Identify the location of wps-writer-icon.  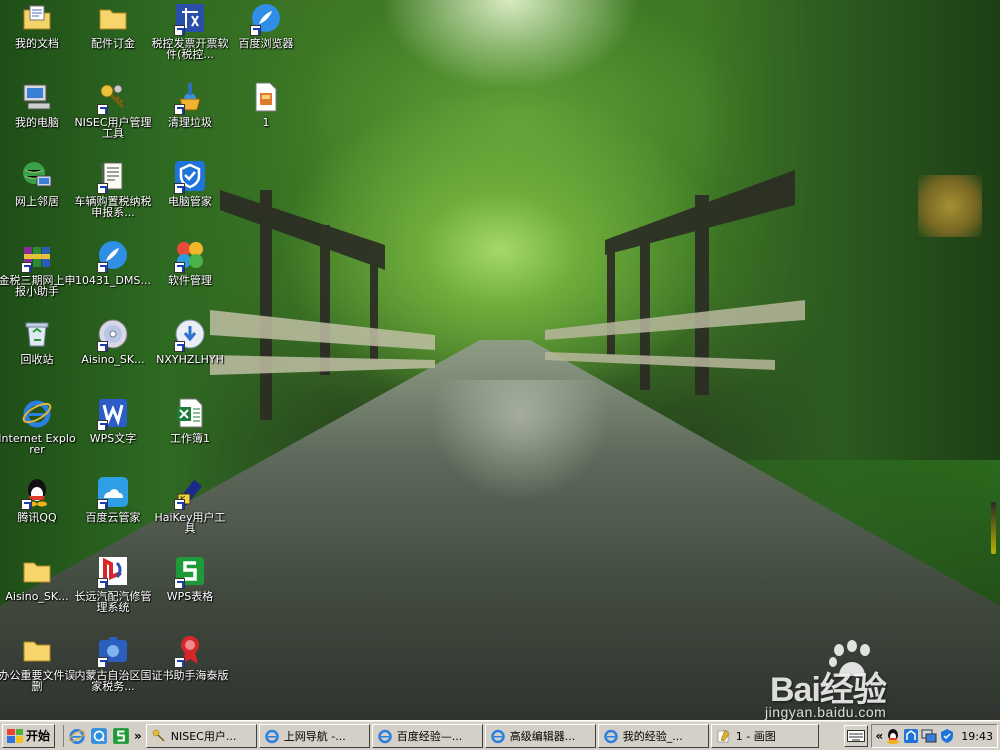
(113, 414).